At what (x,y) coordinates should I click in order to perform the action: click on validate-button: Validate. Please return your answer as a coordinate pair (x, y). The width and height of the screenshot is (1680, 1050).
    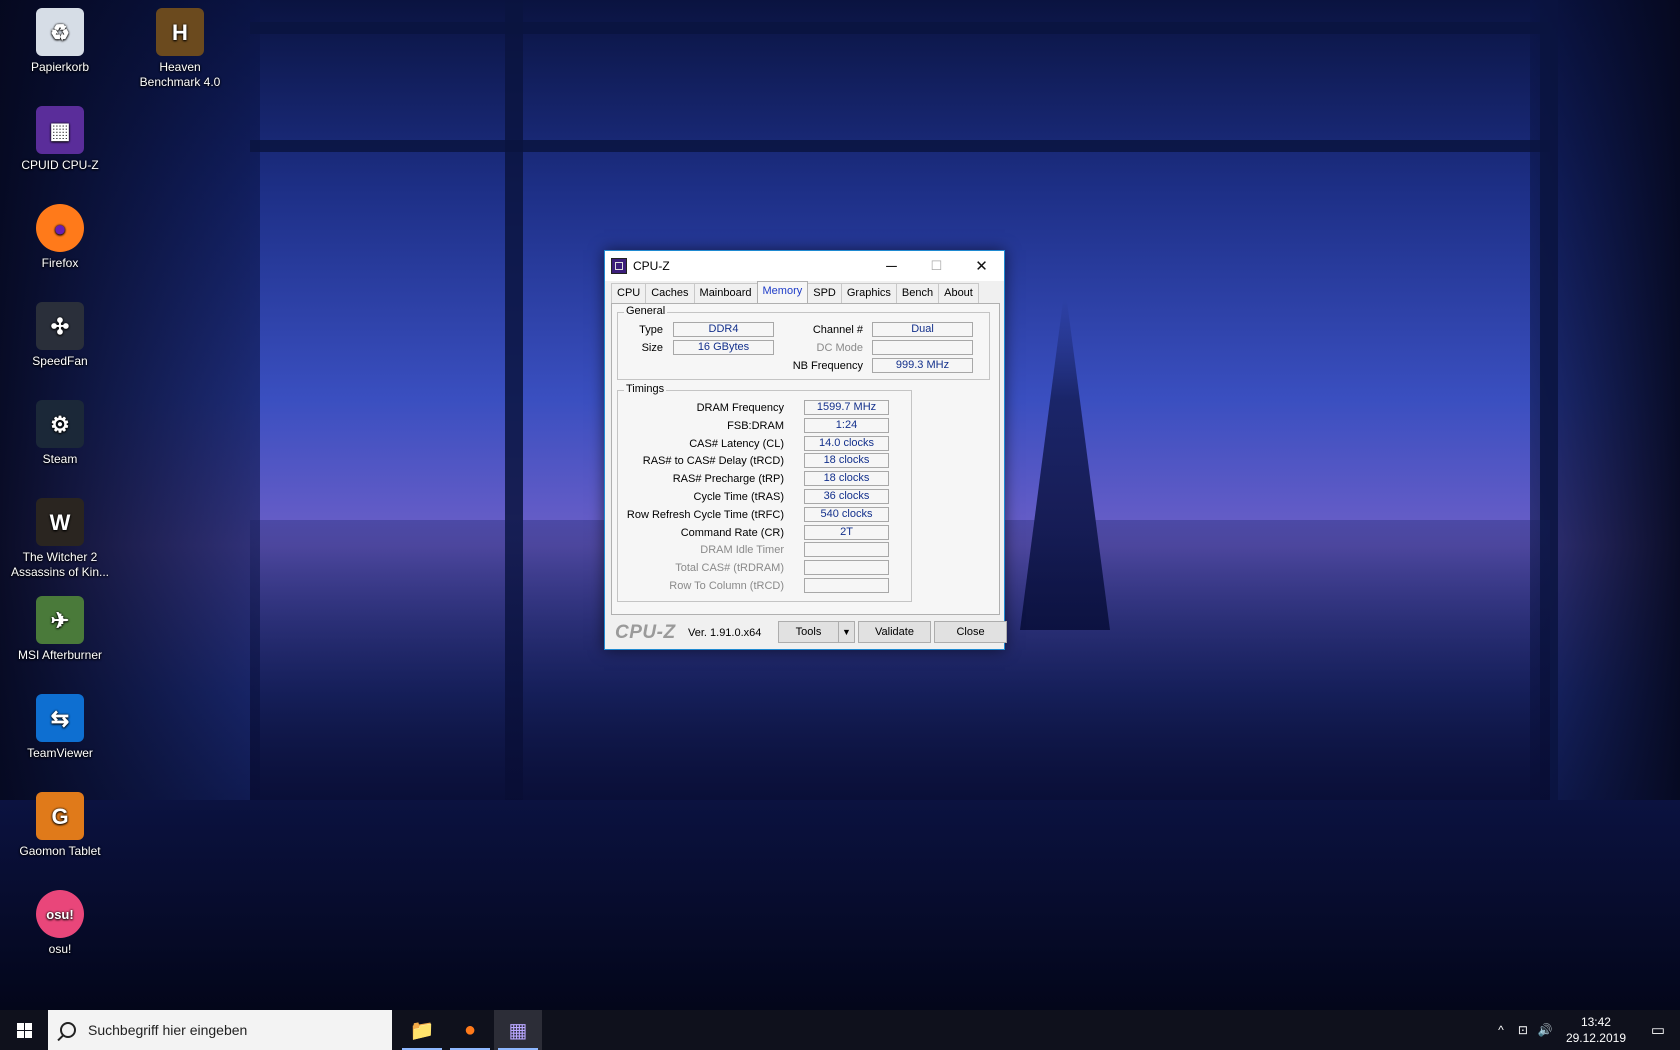
    Looking at the image, I should click on (894, 632).